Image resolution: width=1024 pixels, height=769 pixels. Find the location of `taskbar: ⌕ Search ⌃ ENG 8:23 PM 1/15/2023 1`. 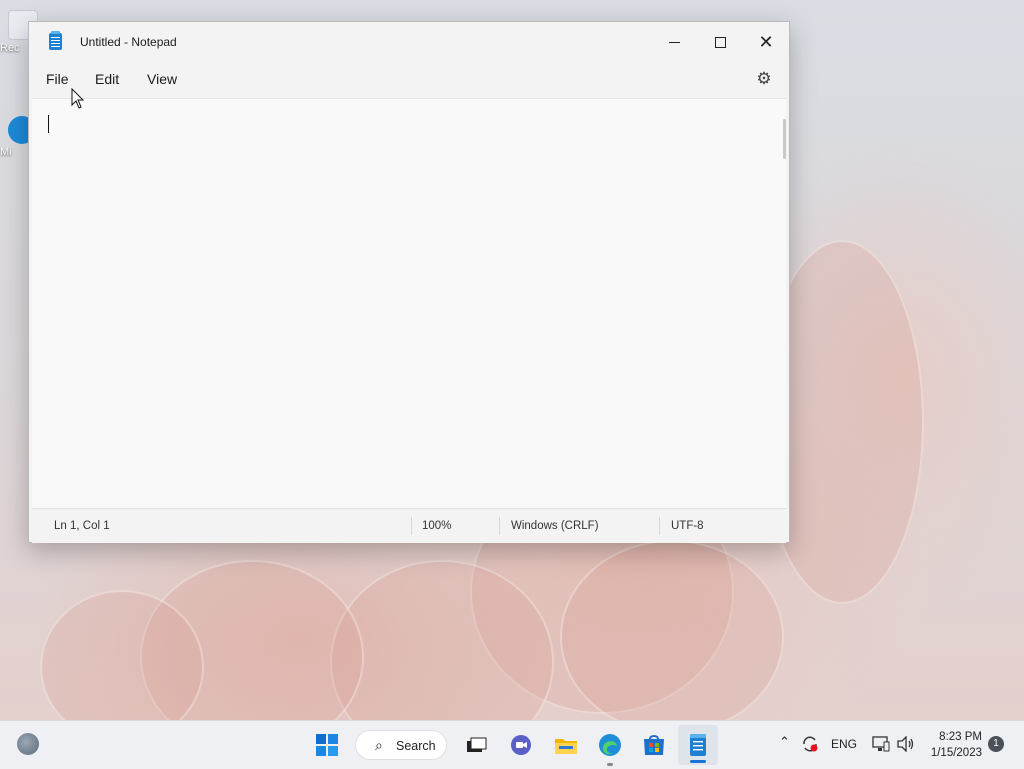

taskbar: ⌕ Search ⌃ ENG 8:23 PM 1/15/2023 1 is located at coordinates (512, 744).